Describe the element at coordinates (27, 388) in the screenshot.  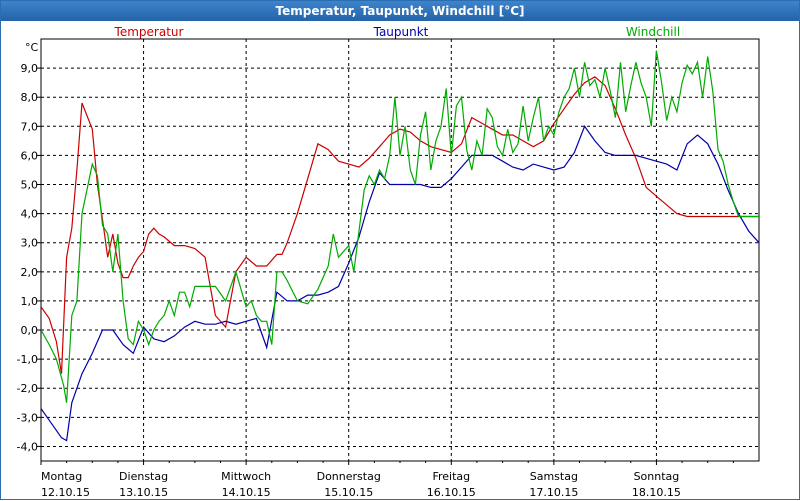
I see `y-tick-label: -2,0` at that location.